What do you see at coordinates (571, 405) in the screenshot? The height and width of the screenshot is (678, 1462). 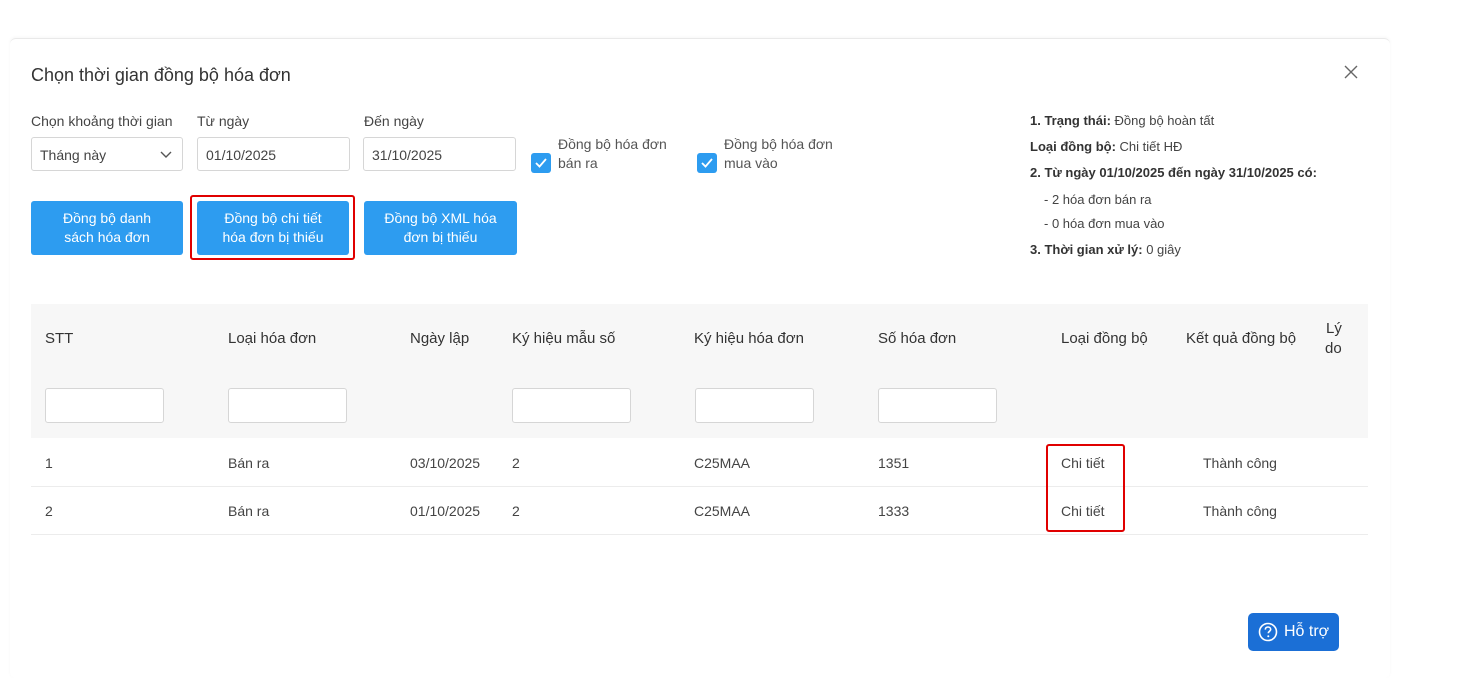 I see `filter-template-input` at bounding box center [571, 405].